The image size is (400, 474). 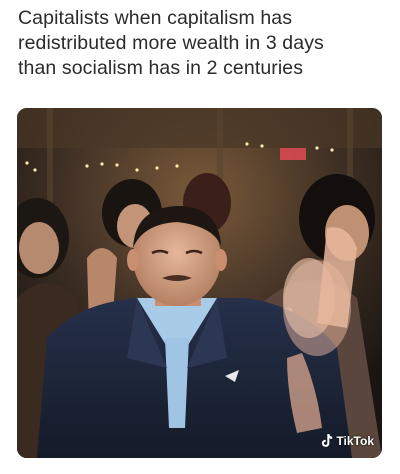 I want to click on tiktok-watermark: TikTok, so click(x=347, y=440).